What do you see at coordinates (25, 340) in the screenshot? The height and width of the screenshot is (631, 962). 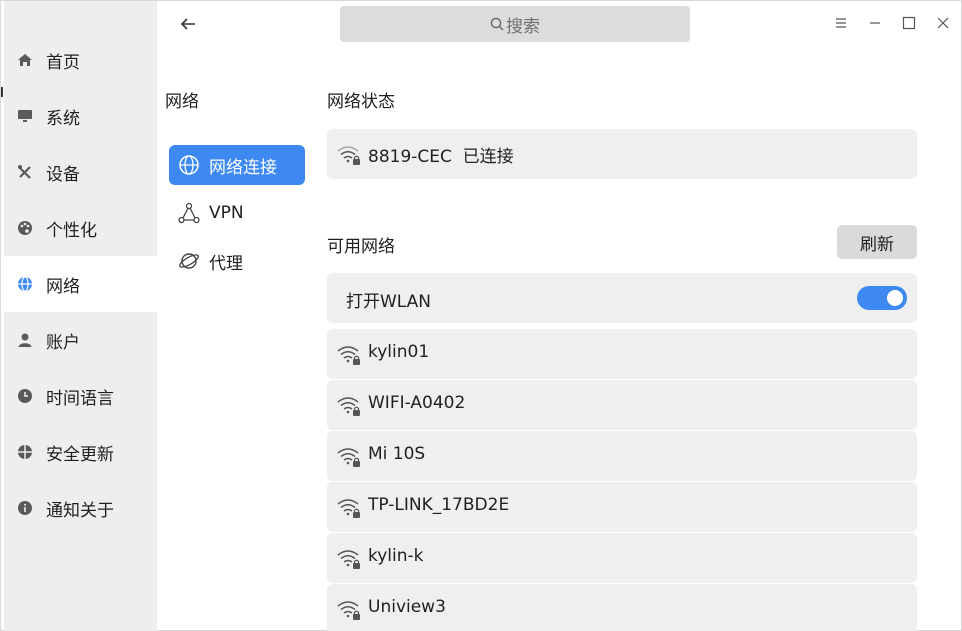 I see `user-icon` at bounding box center [25, 340].